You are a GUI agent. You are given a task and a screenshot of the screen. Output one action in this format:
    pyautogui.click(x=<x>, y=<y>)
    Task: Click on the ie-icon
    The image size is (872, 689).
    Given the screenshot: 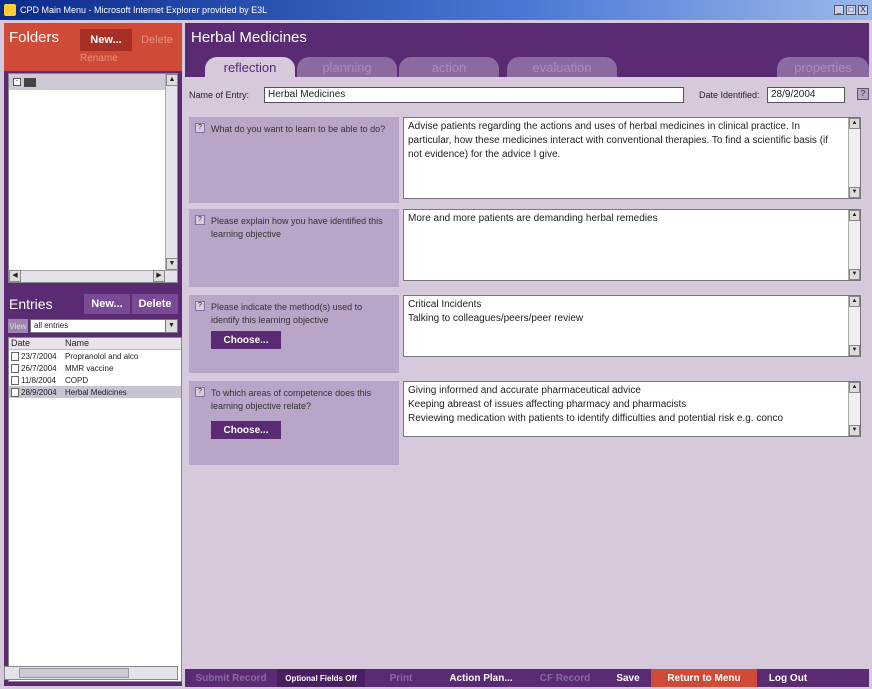 What is the action you would take?
    pyautogui.click(x=10, y=10)
    